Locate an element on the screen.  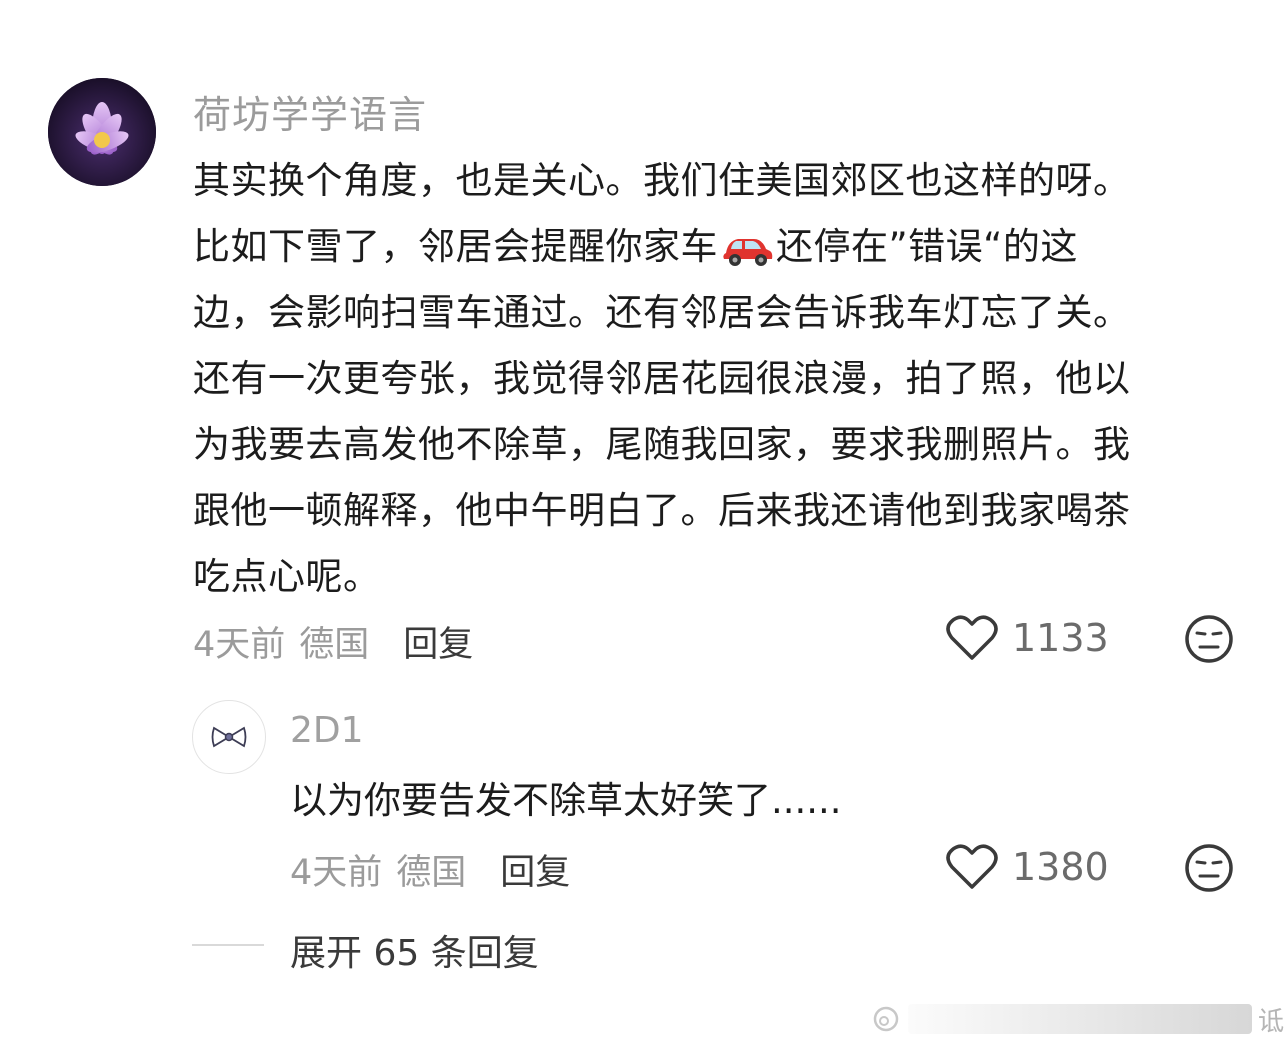
comment-meta: 4天前 德国 回复 is located at coordinates (333, 641).